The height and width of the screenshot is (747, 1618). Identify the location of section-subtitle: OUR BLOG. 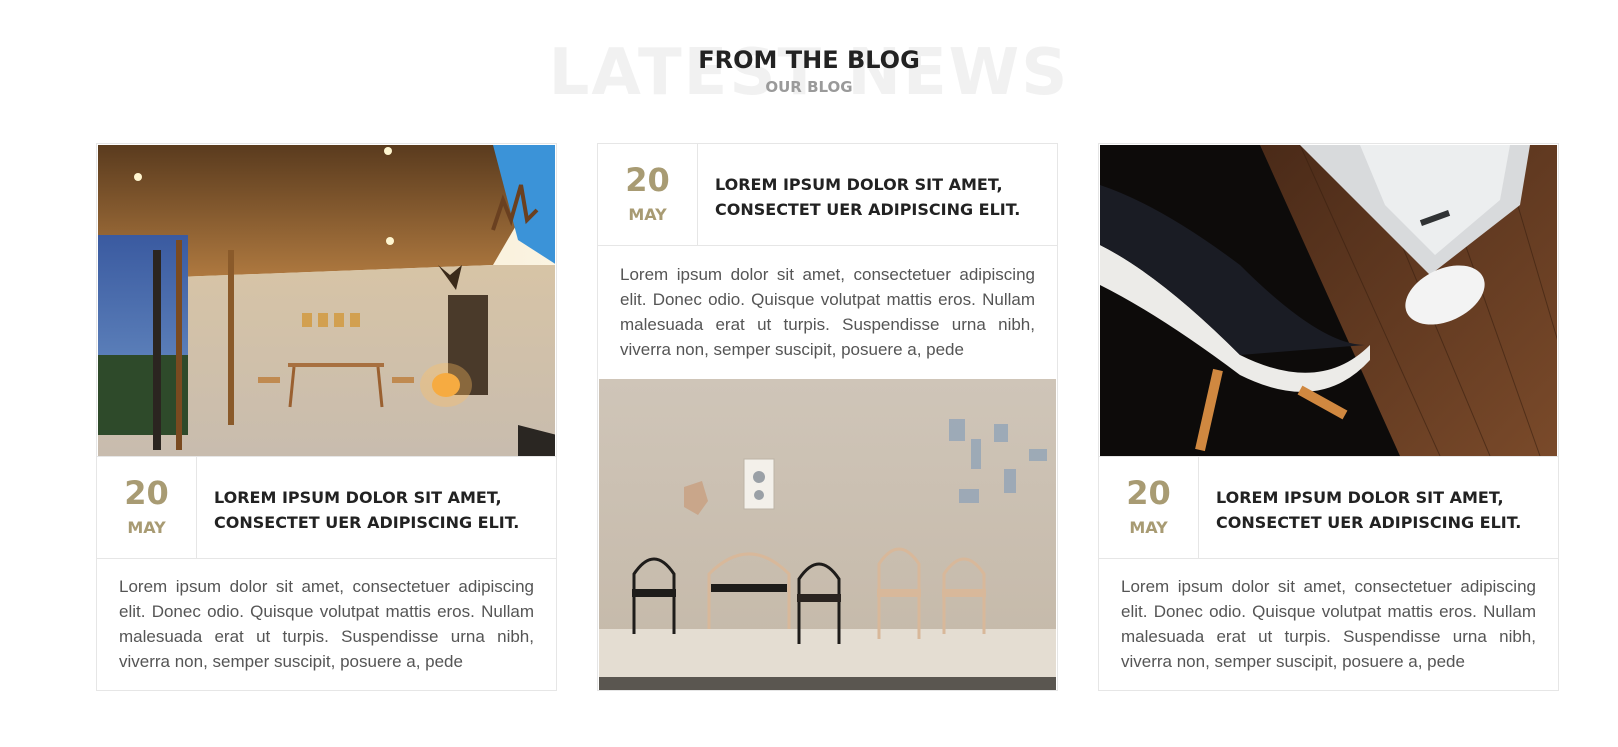
(809, 87).